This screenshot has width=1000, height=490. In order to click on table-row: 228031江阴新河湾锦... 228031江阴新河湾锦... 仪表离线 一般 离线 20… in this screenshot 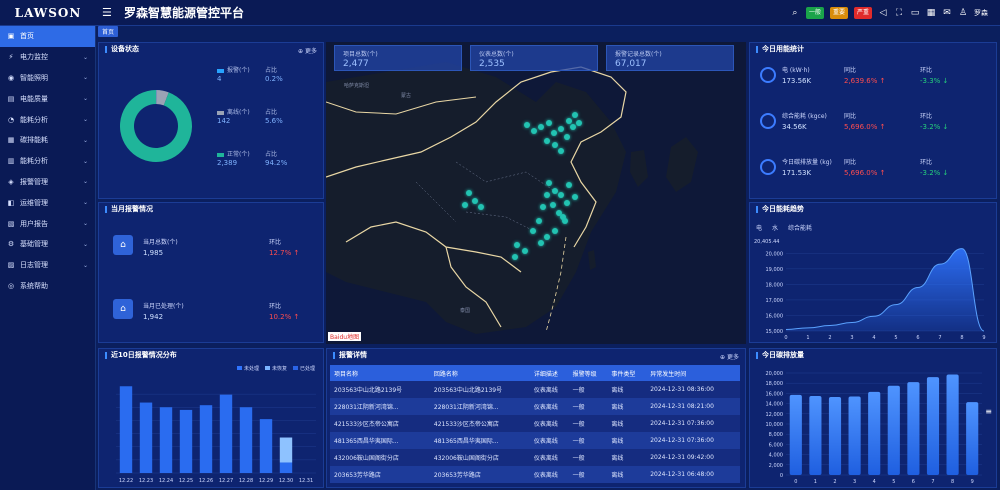, I will do `click(535, 406)`.